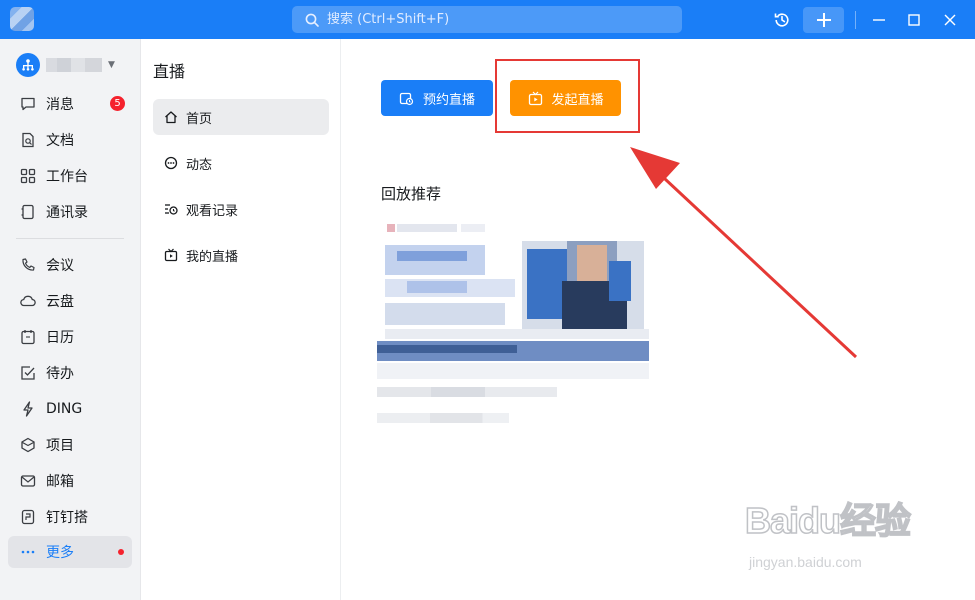 This screenshot has width=975, height=600. I want to click on live-menu-home: 首页, so click(241, 117).